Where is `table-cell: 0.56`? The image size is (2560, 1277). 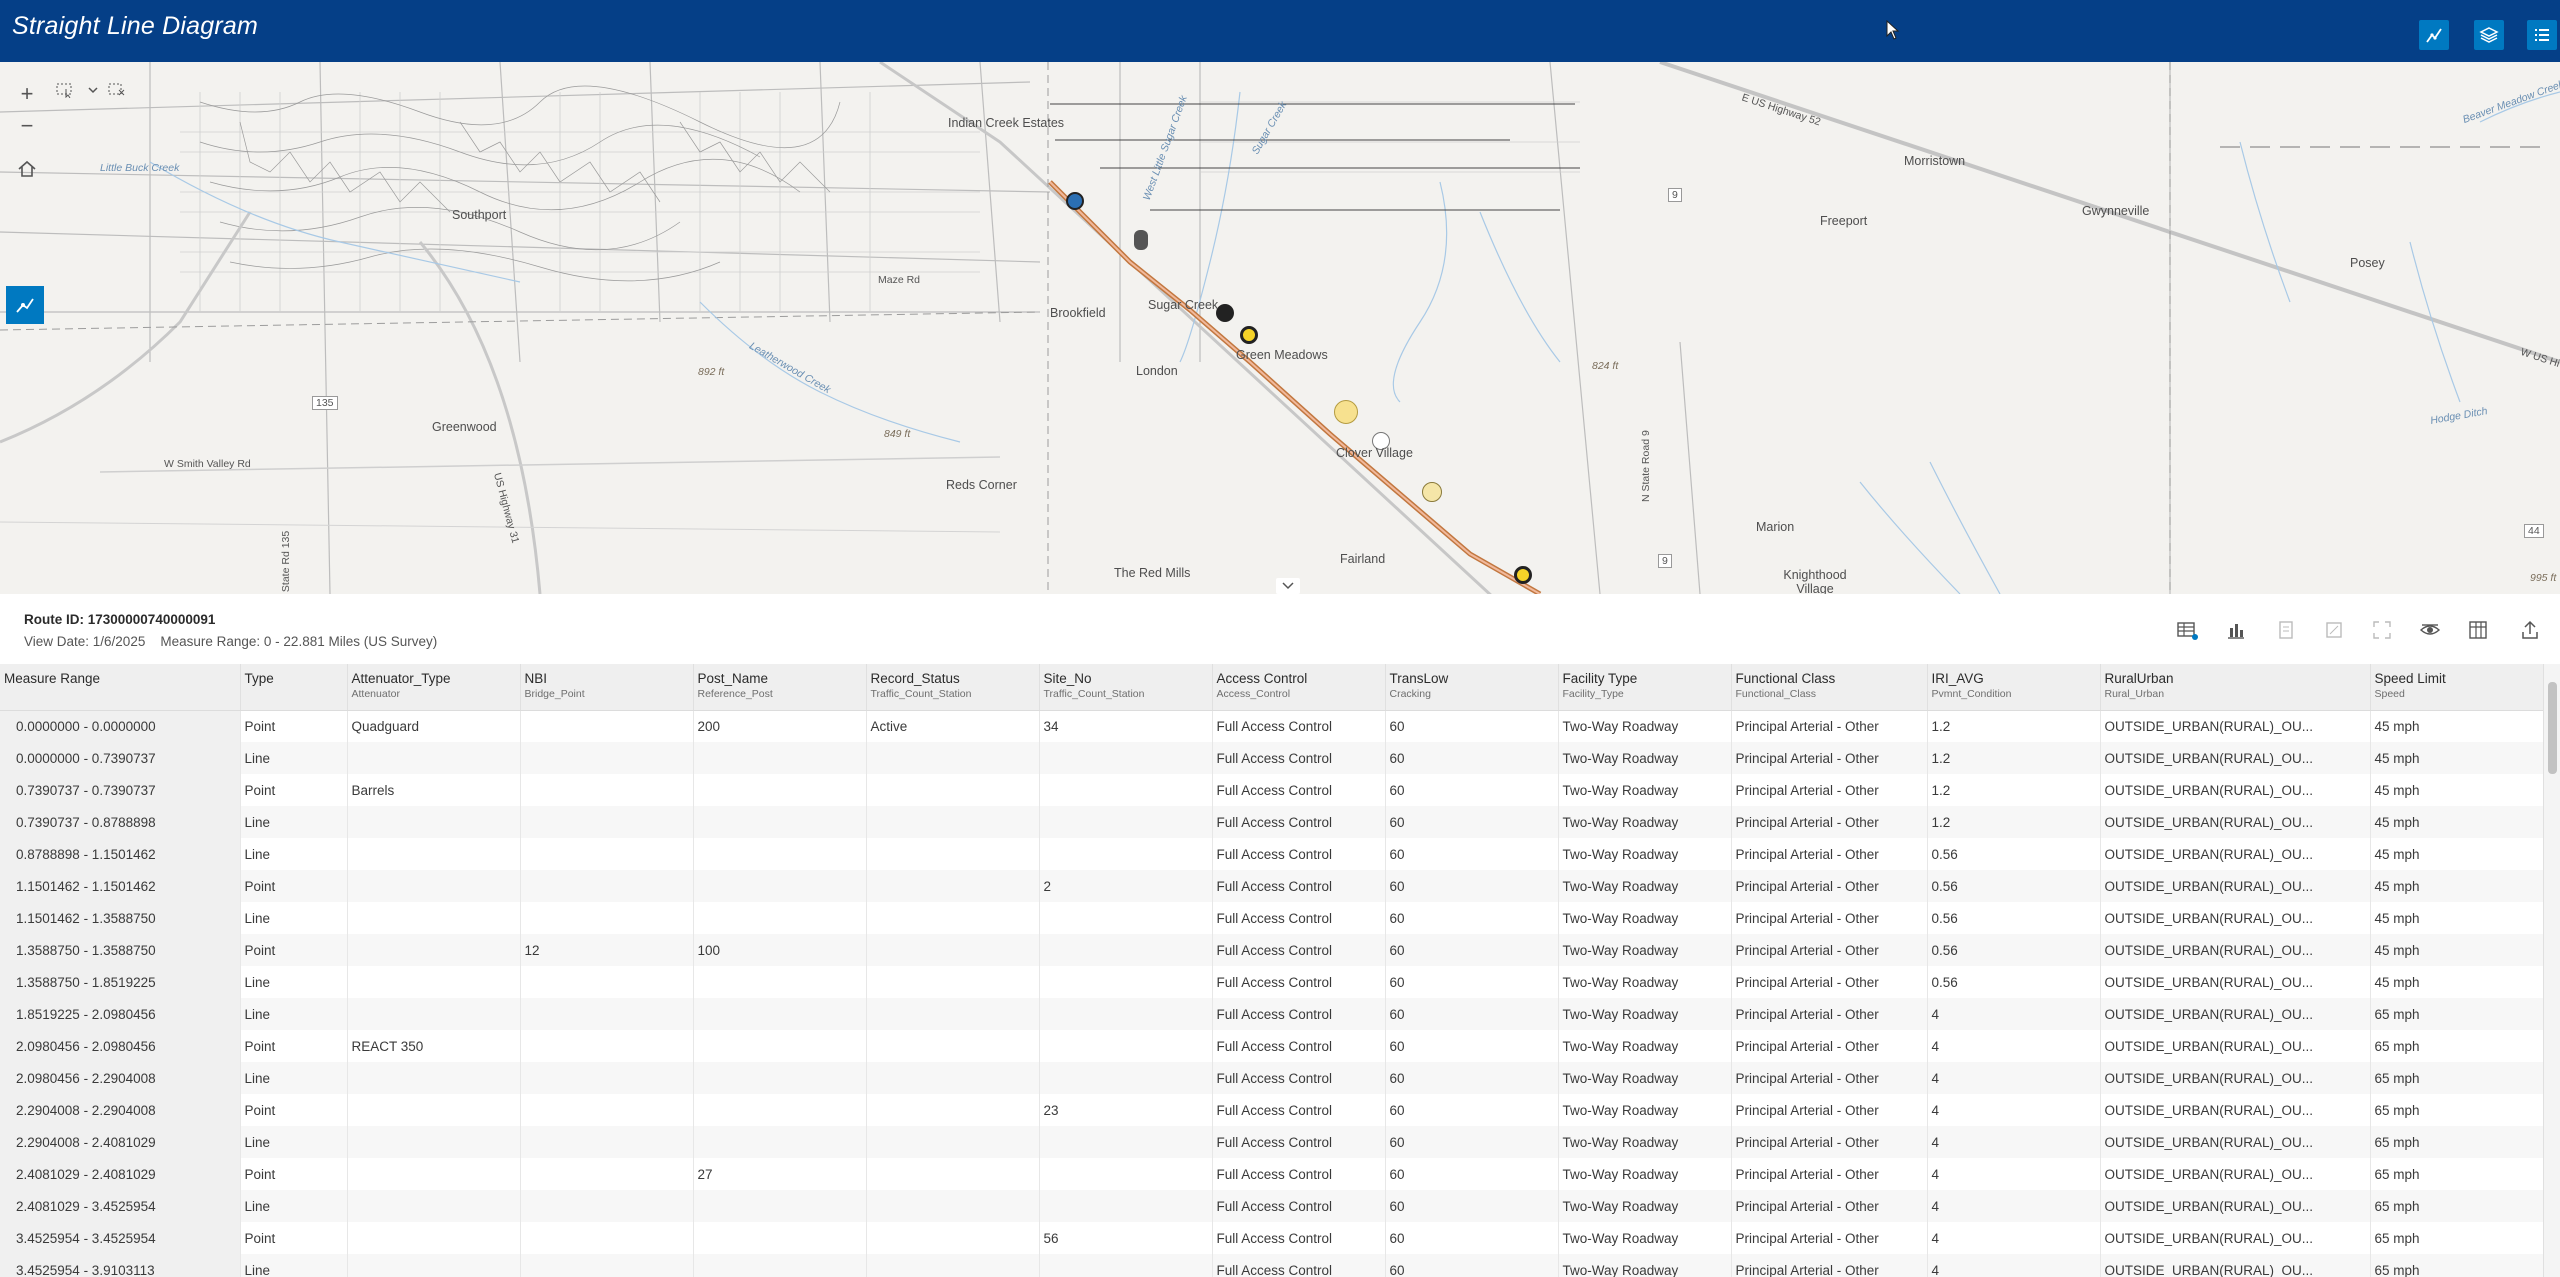 table-cell: 0.56 is located at coordinates (2014, 854).